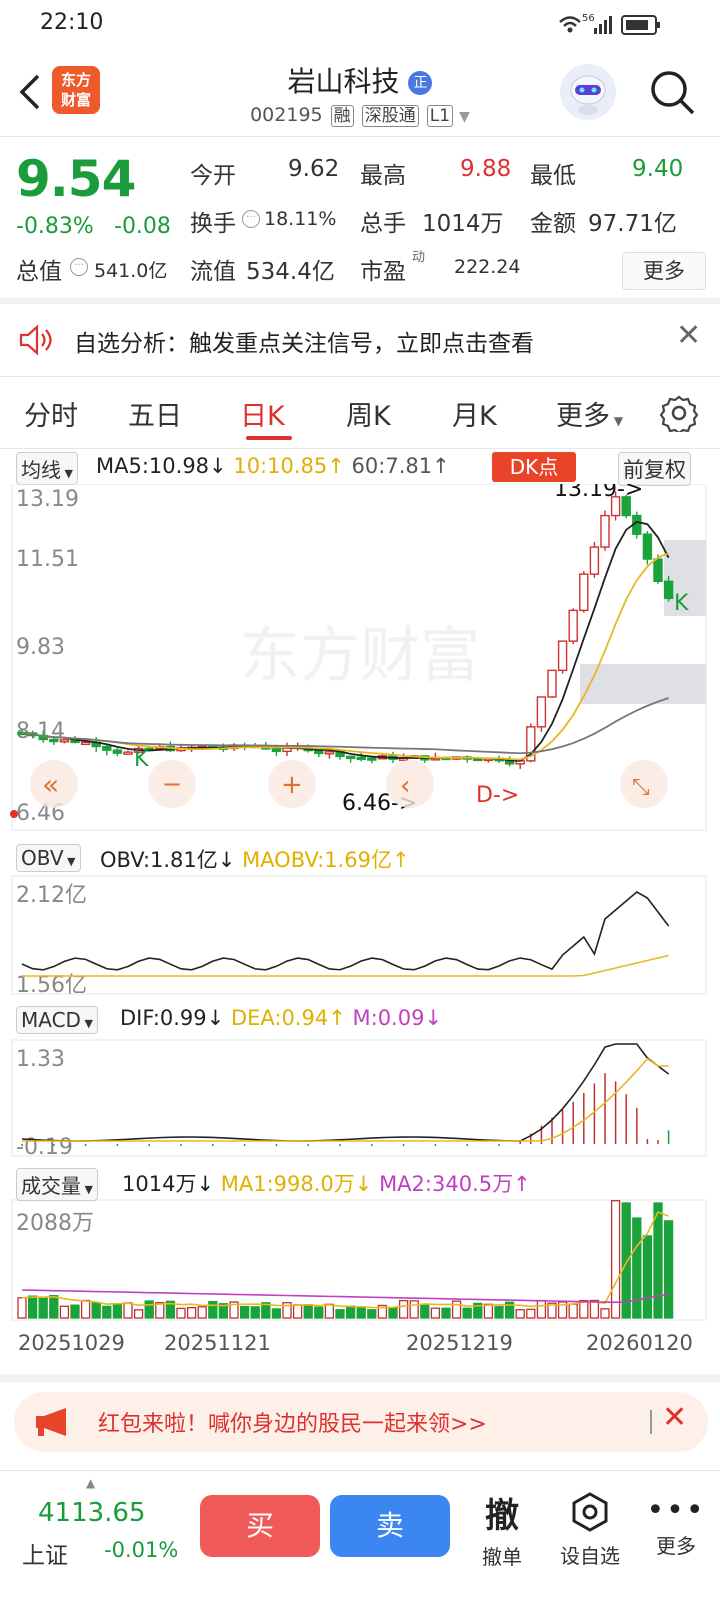 This screenshot has height=1612, width=720. What do you see at coordinates (390, 1526) in the screenshot?
I see `sell-button: 卖` at bounding box center [390, 1526].